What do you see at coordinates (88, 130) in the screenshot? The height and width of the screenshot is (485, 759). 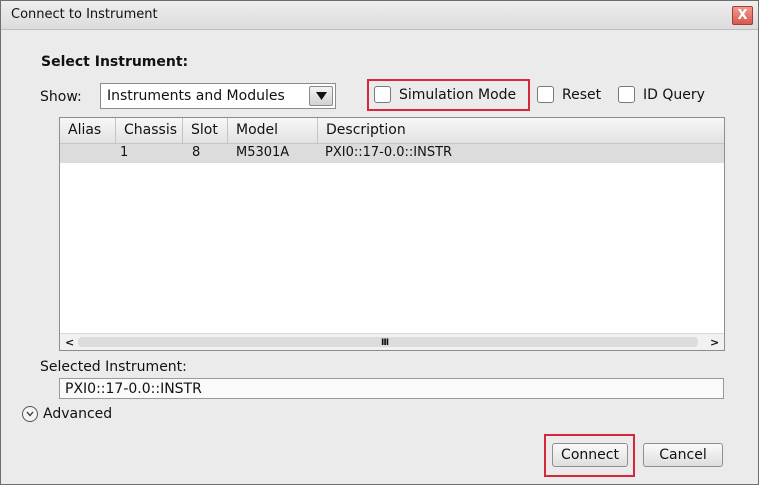 I see `column-header-alias: Alias` at bounding box center [88, 130].